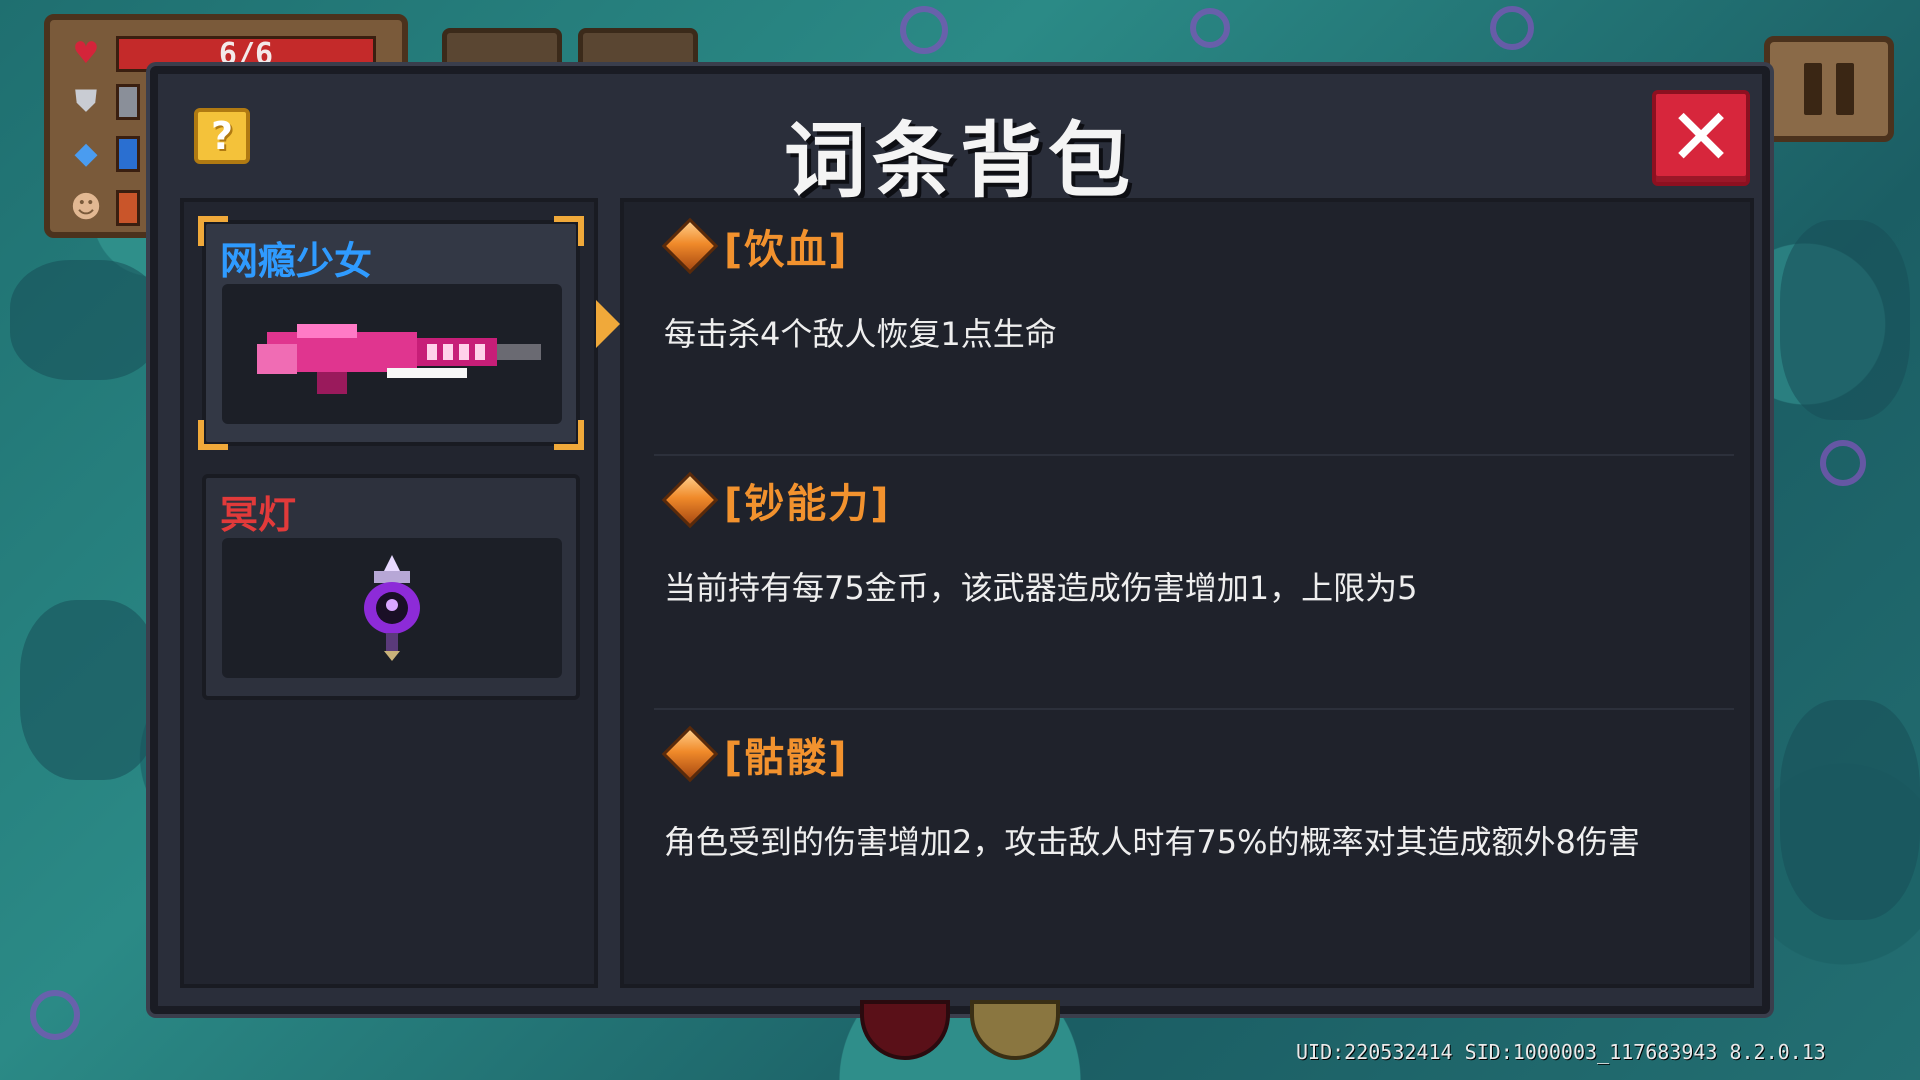  I want to click on weapon-name: 冥灯, so click(258, 515).